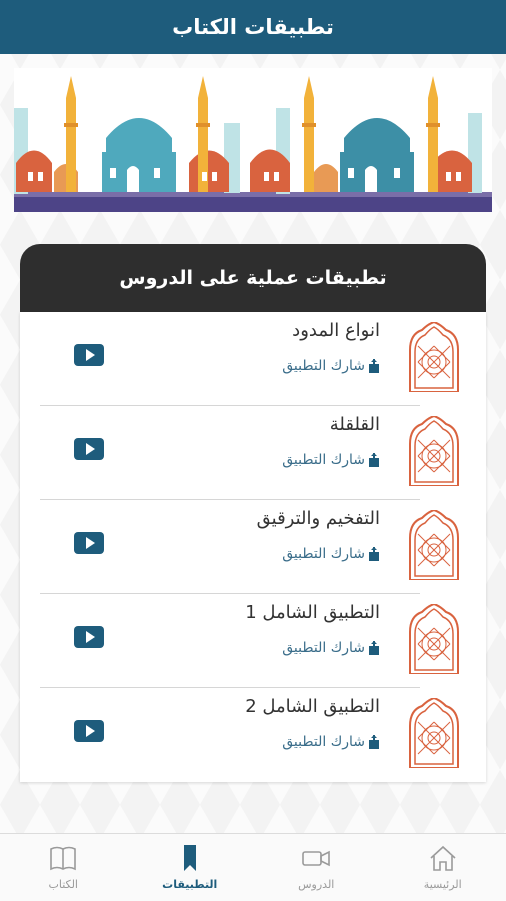  I want to click on list-item: القلقلة شارك التطبيق, so click(253, 453).